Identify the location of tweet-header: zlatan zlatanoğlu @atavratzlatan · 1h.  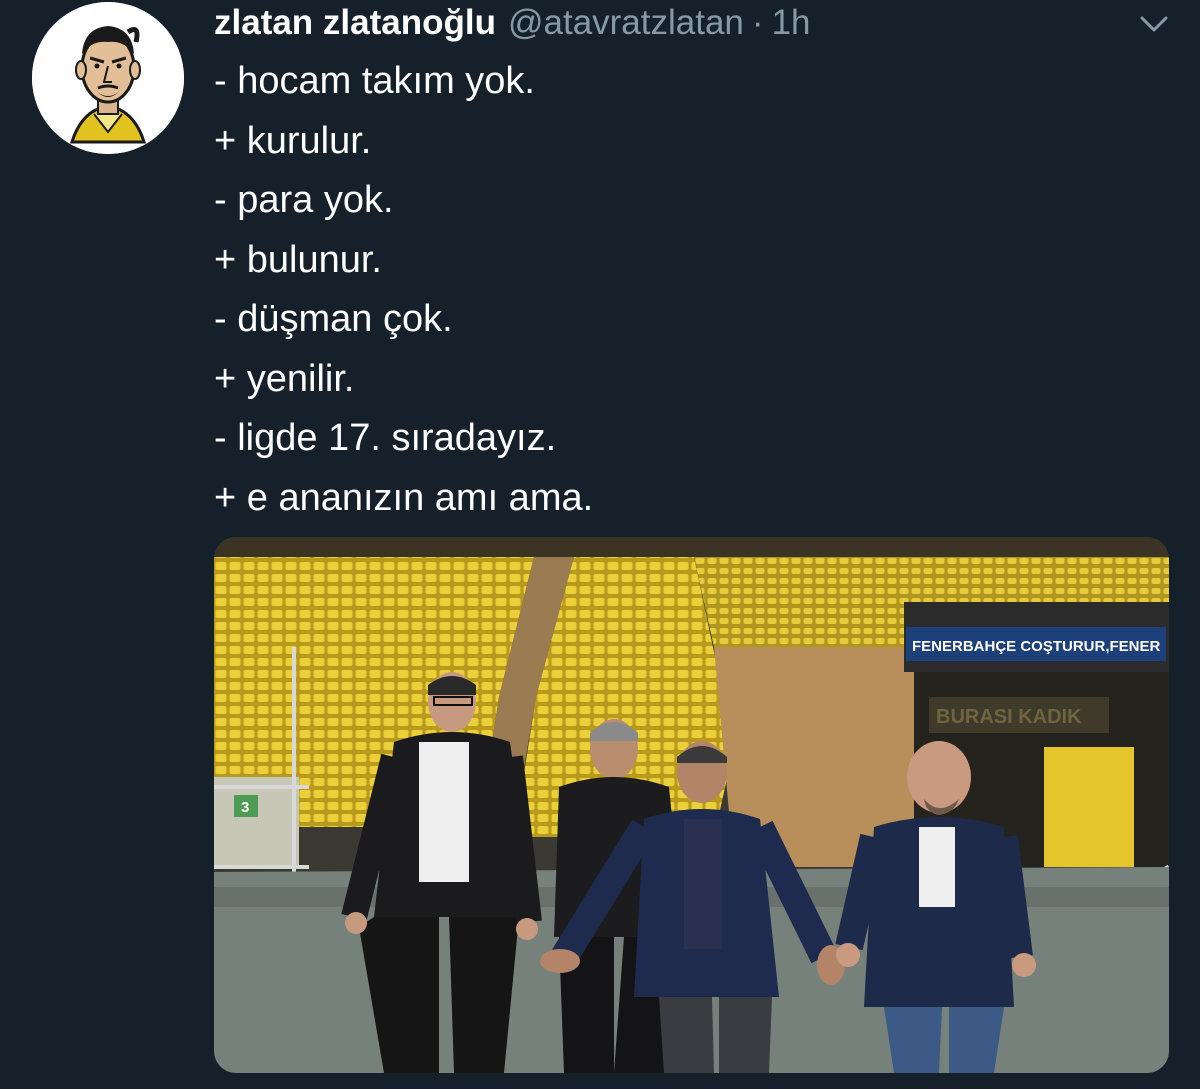
(512, 23).